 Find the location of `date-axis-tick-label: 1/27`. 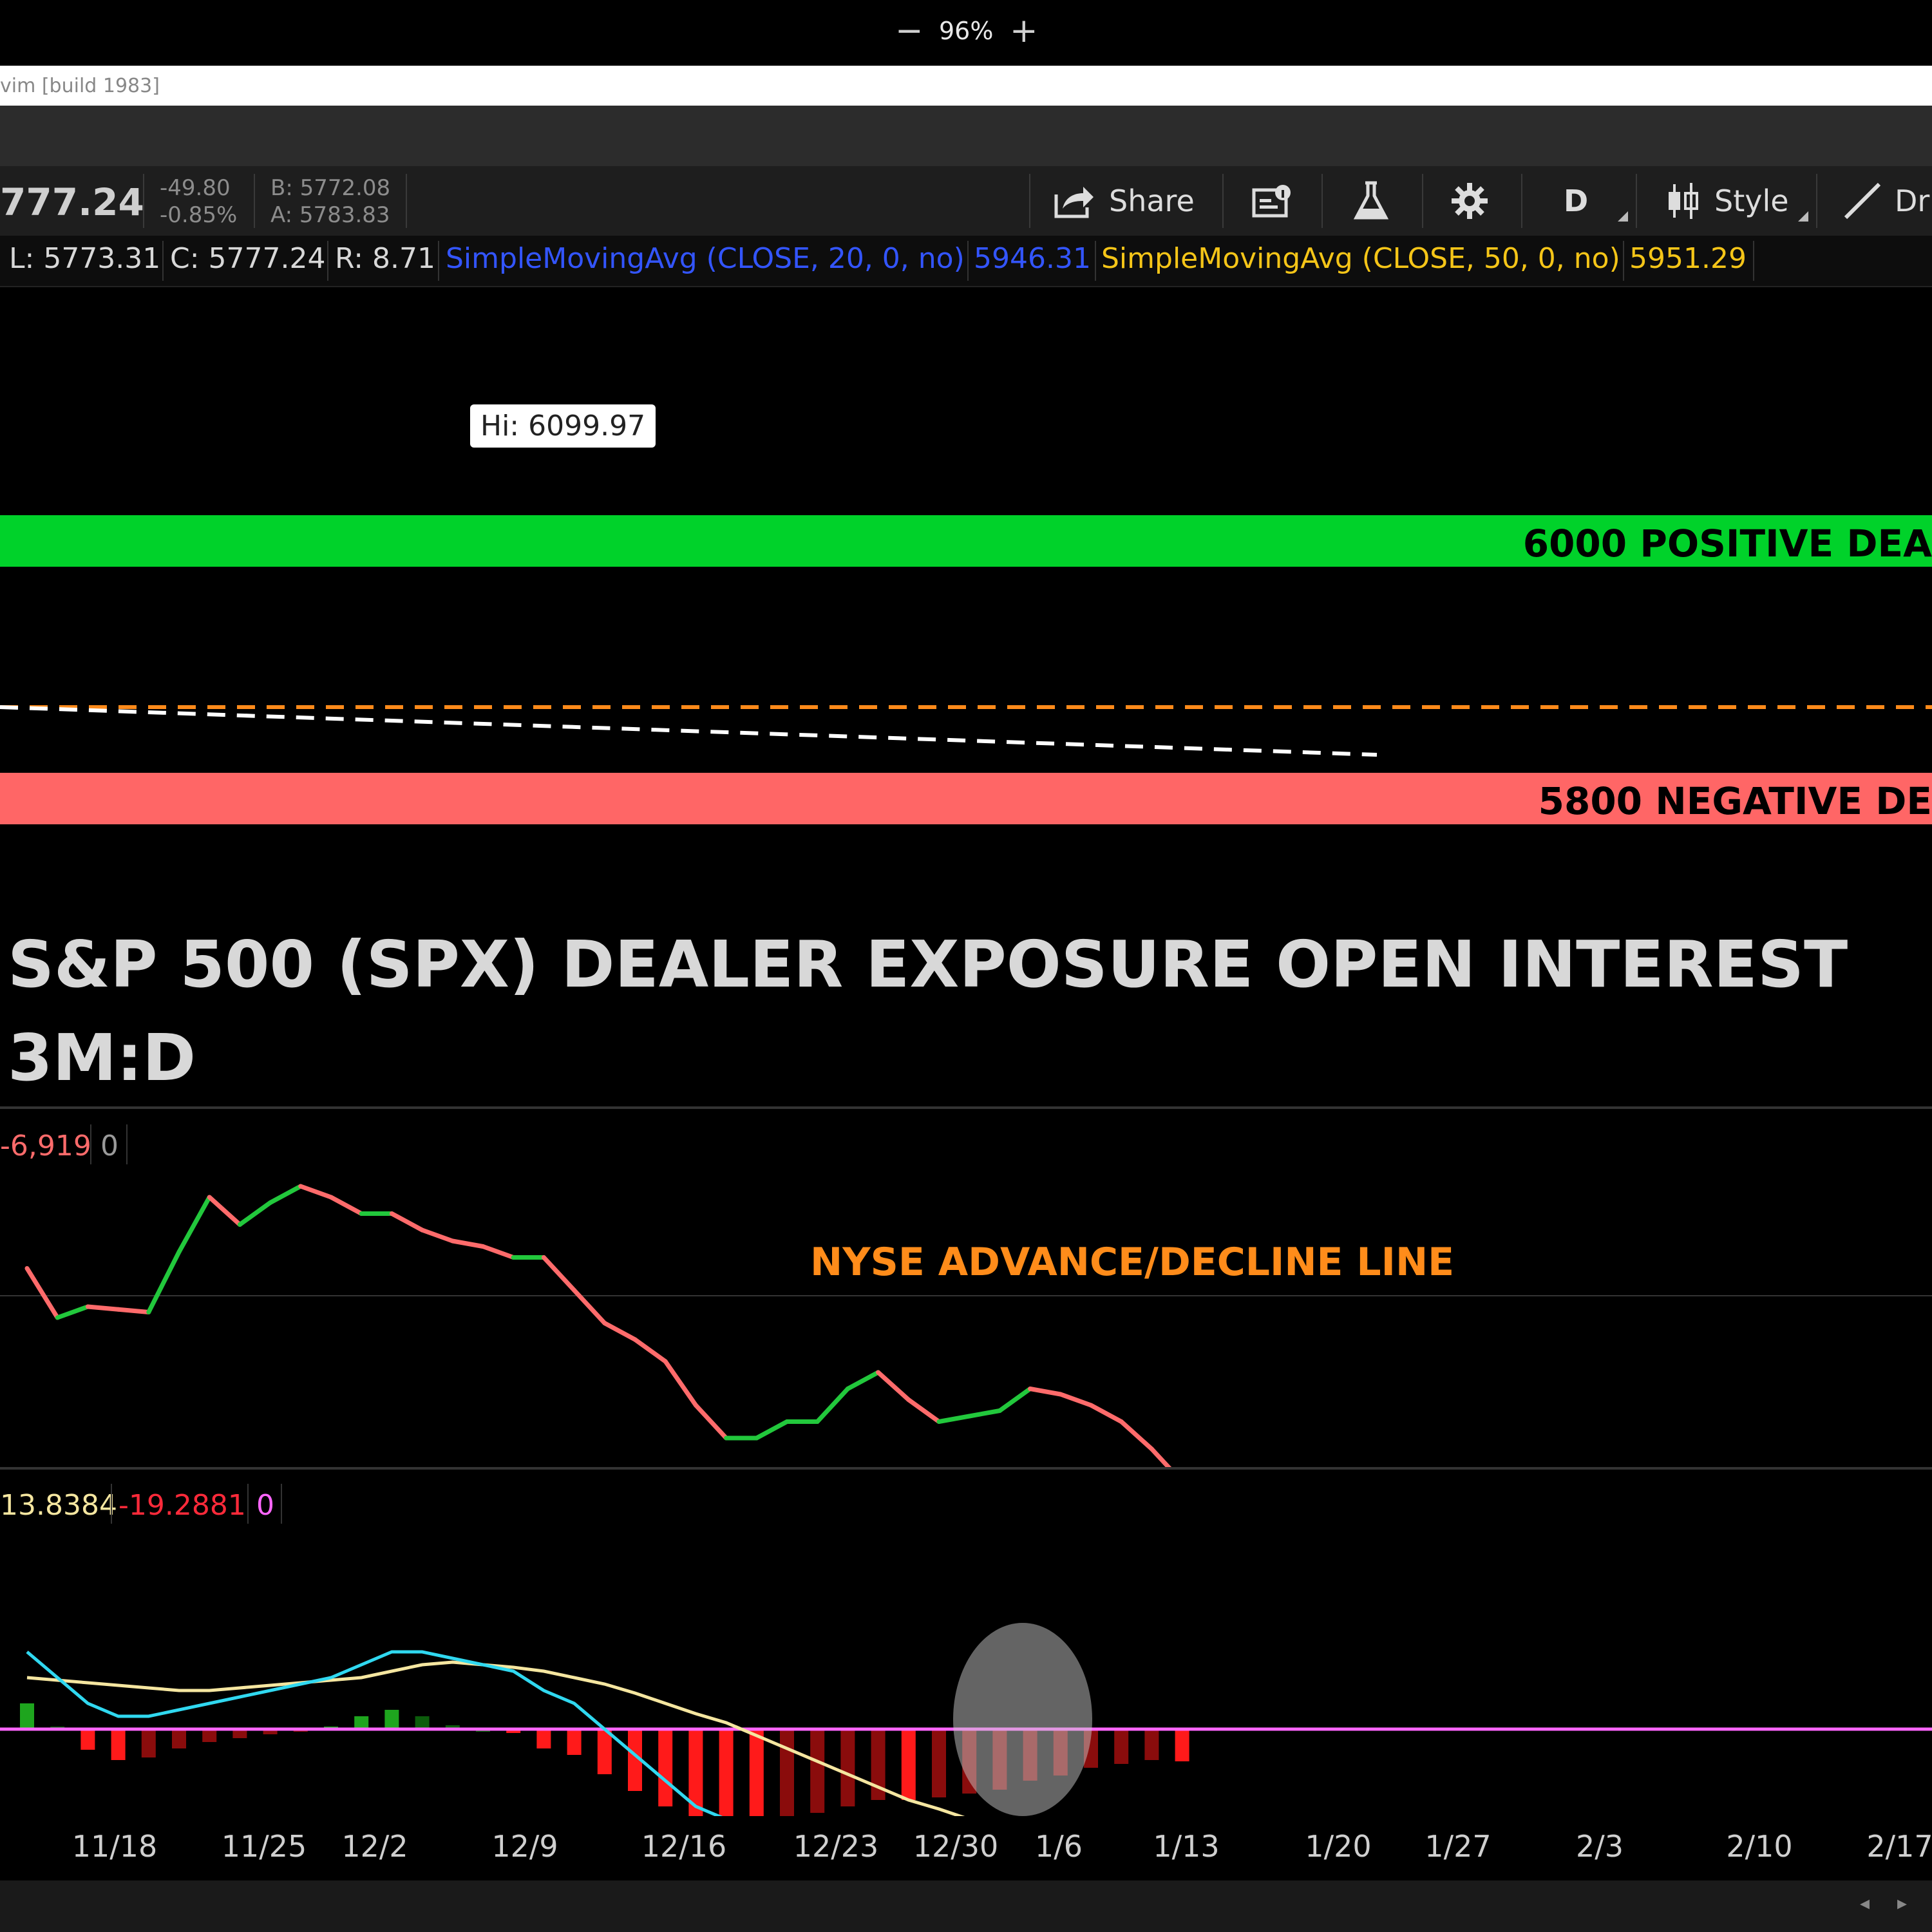

date-axis-tick-label: 1/27 is located at coordinates (1459, 1847).